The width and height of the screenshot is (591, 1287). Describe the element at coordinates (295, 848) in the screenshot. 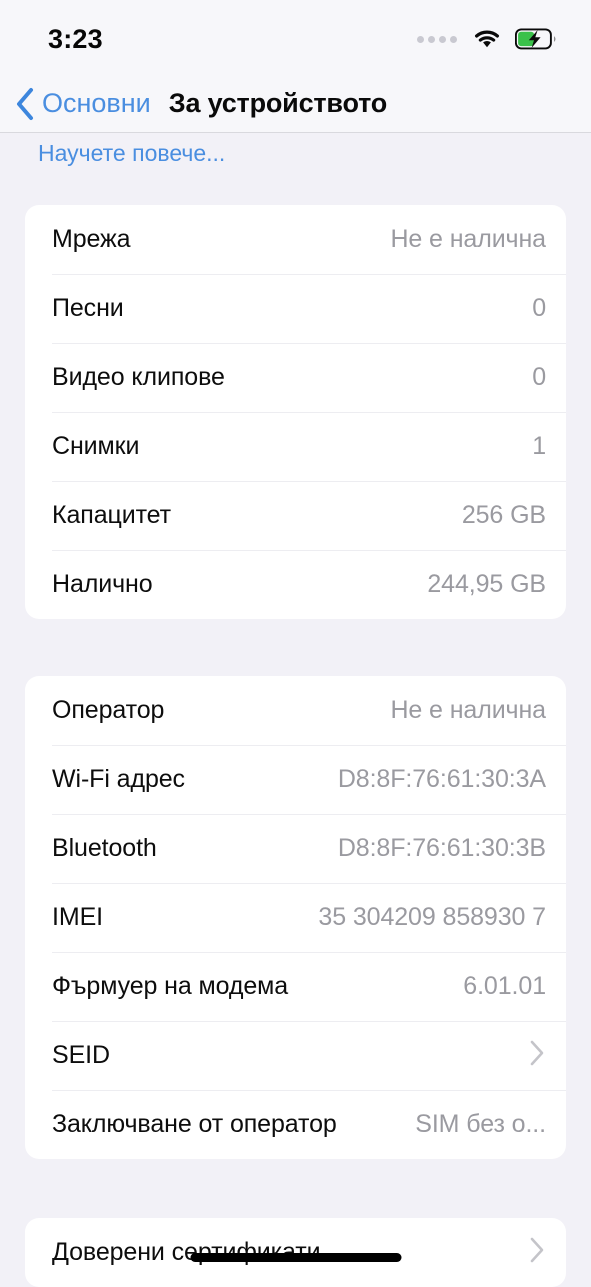

I see `settings-row: Bluetooth D8:8F:76:61:30:3B` at that location.